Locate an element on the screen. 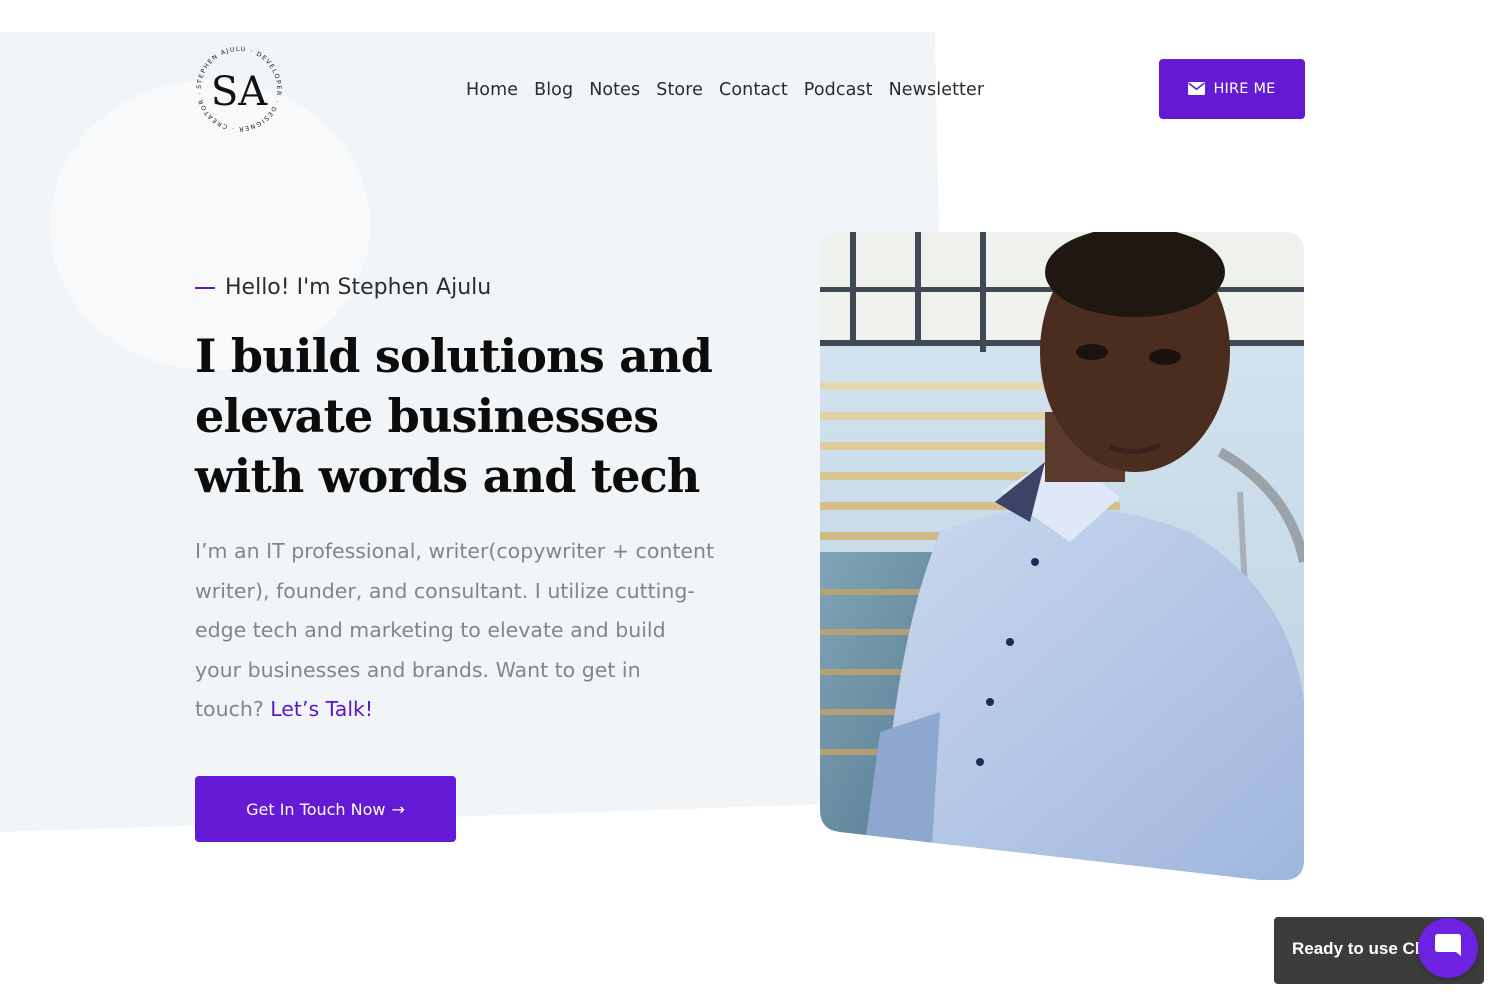  arrow-right-icon: → is located at coordinates (398, 809).